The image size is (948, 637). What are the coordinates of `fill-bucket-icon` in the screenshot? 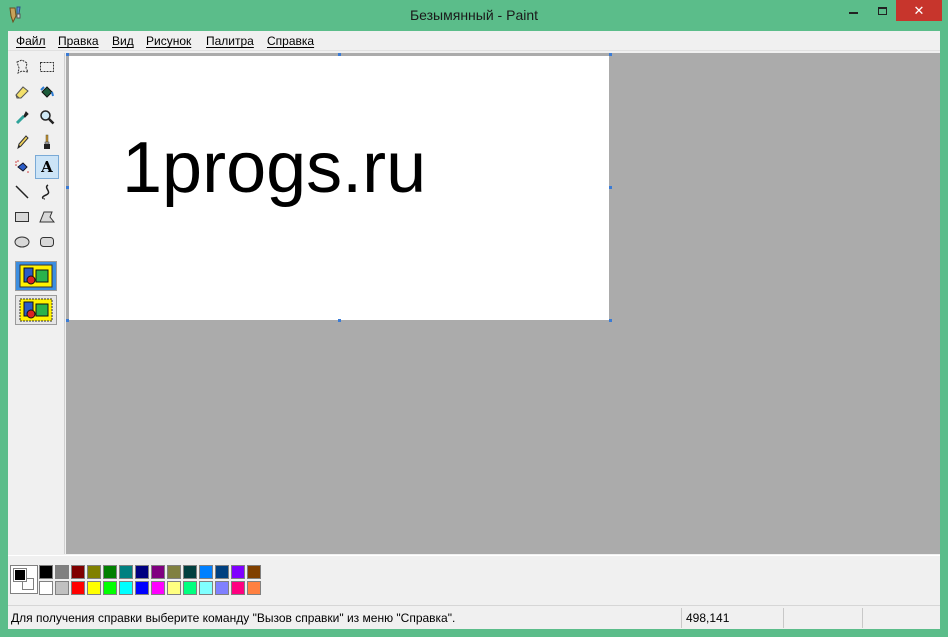 It's located at (47, 92).